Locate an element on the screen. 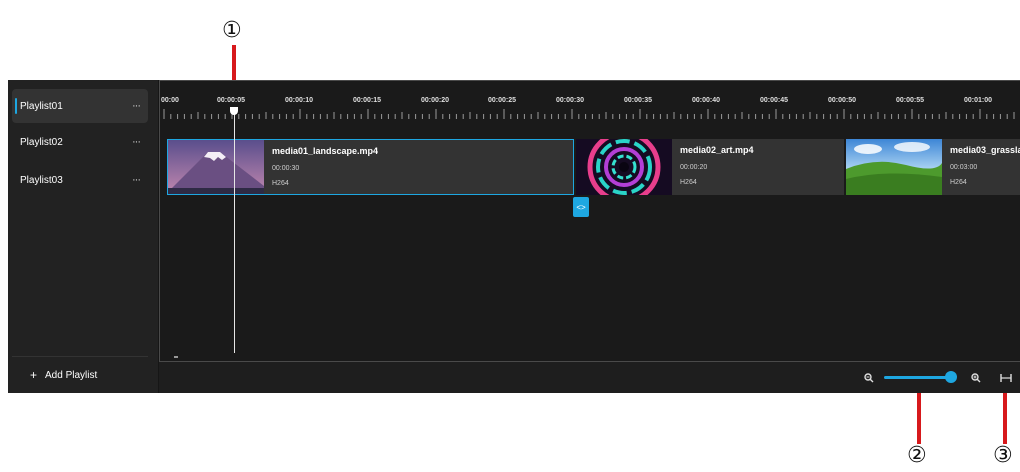 The width and height of the screenshot is (1020, 472). clip-name: media01_landscape.mp4 is located at coordinates (325, 151).